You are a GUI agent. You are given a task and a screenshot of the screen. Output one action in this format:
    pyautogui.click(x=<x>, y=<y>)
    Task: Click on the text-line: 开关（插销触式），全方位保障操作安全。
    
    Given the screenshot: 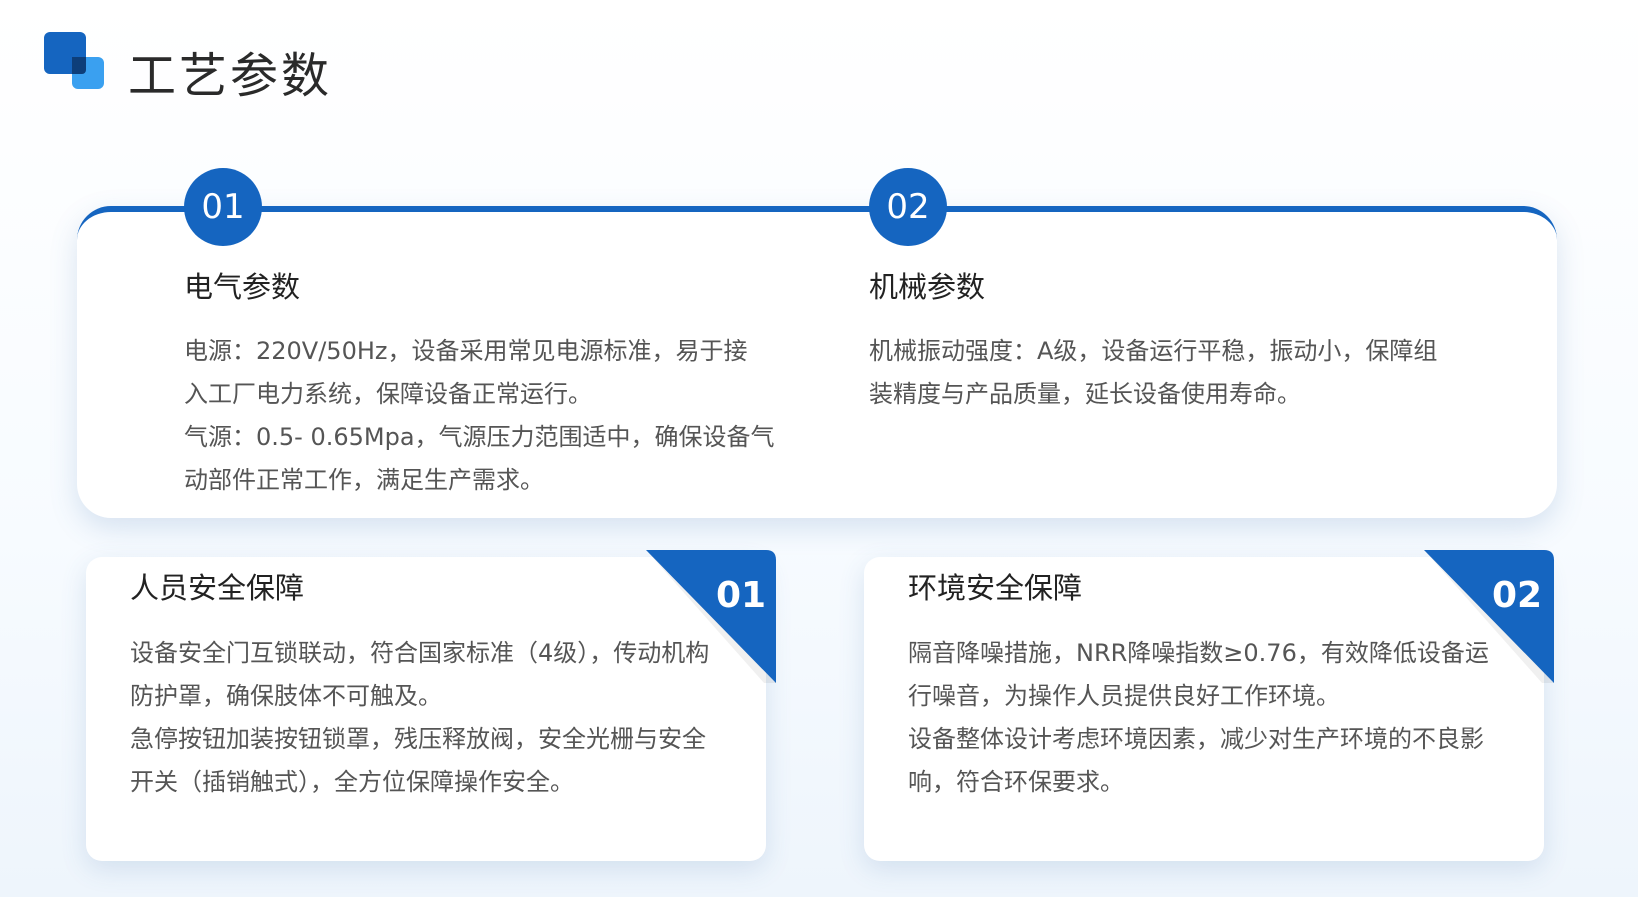 What is the action you would take?
    pyautogui.click(x=352, y=782)
    